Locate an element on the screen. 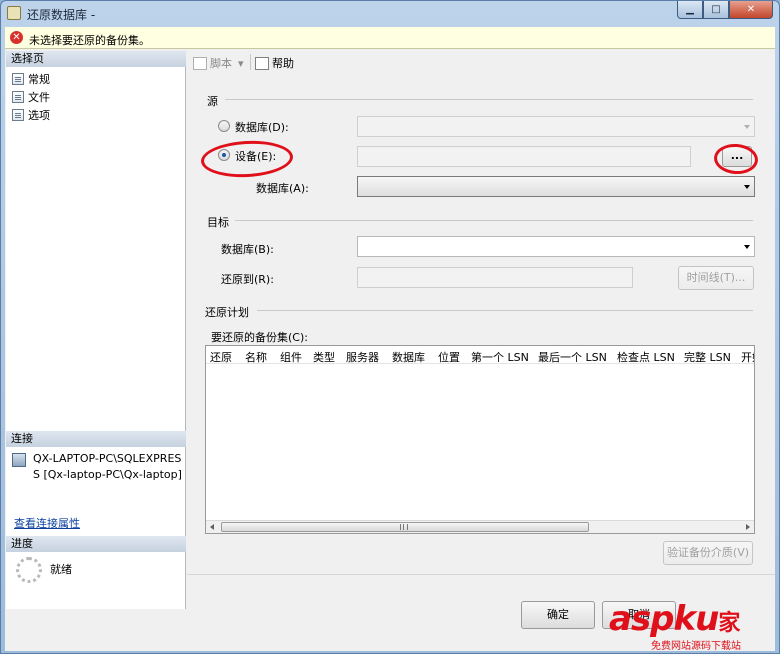  database-radio is located at coordinates (224, 126).